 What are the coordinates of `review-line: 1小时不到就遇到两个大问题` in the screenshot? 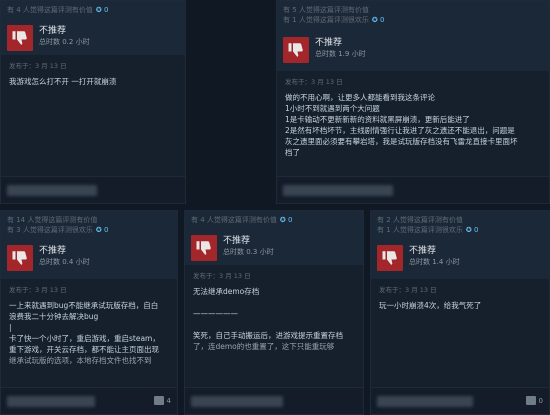 It's located at (332, 108).